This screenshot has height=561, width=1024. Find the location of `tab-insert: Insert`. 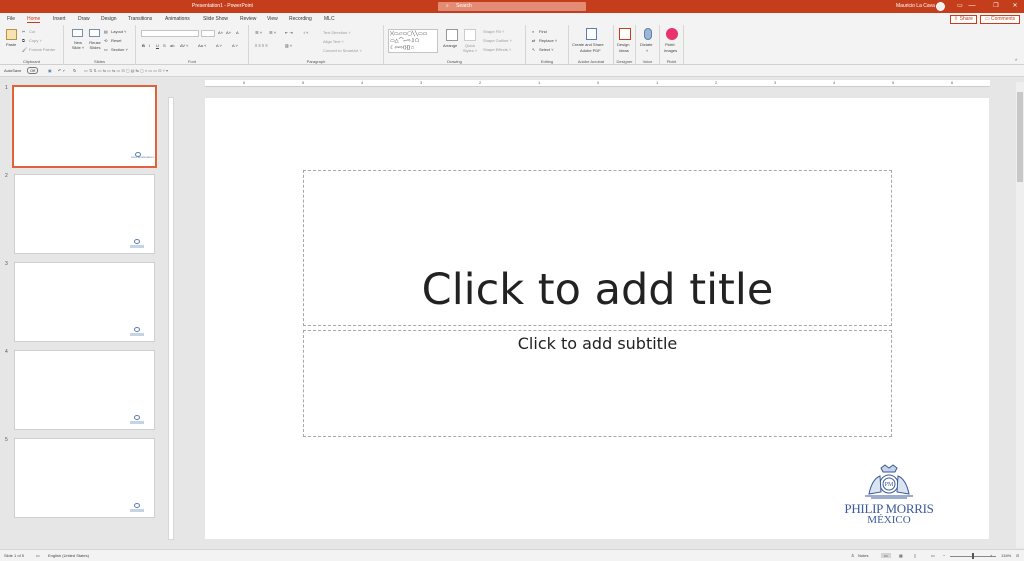

tab-insert: Insert is located at coordinates (59, 19).